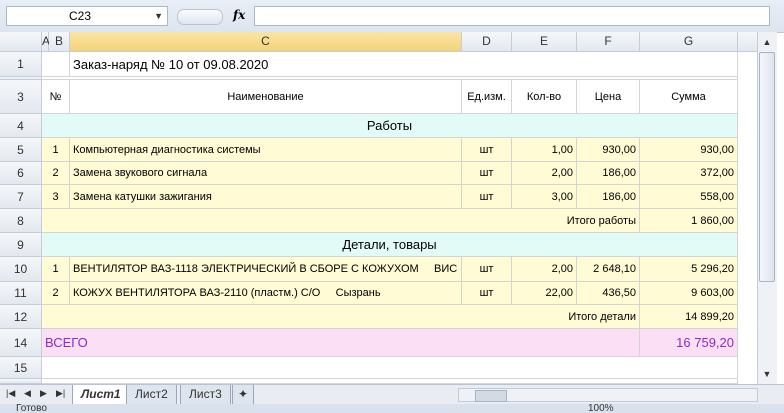 The width and height of the screenshot is (784, 413). I want to click on status-bar: Готово 100%, so click(392, 408).